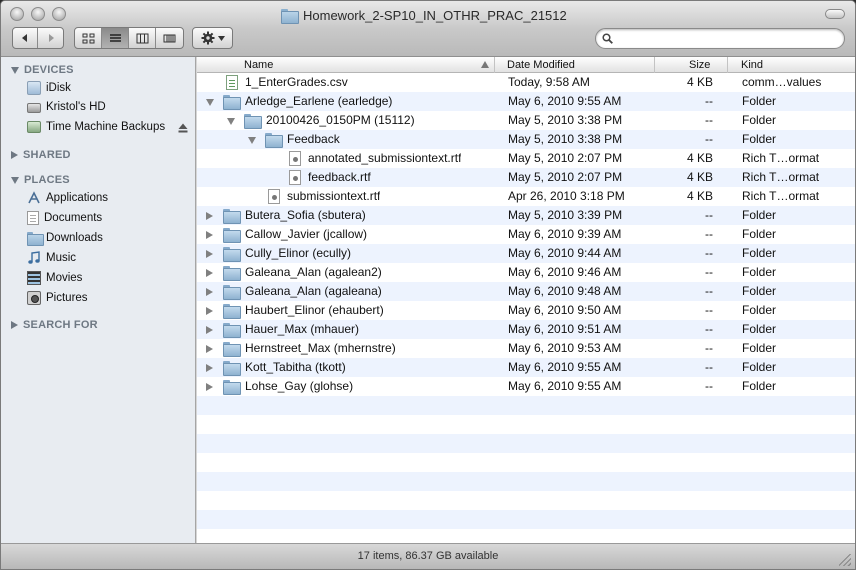 The width and height of the screenshot is (856, 570). I want to click on sidebar-item-movies: Movies, so click(54, 278).